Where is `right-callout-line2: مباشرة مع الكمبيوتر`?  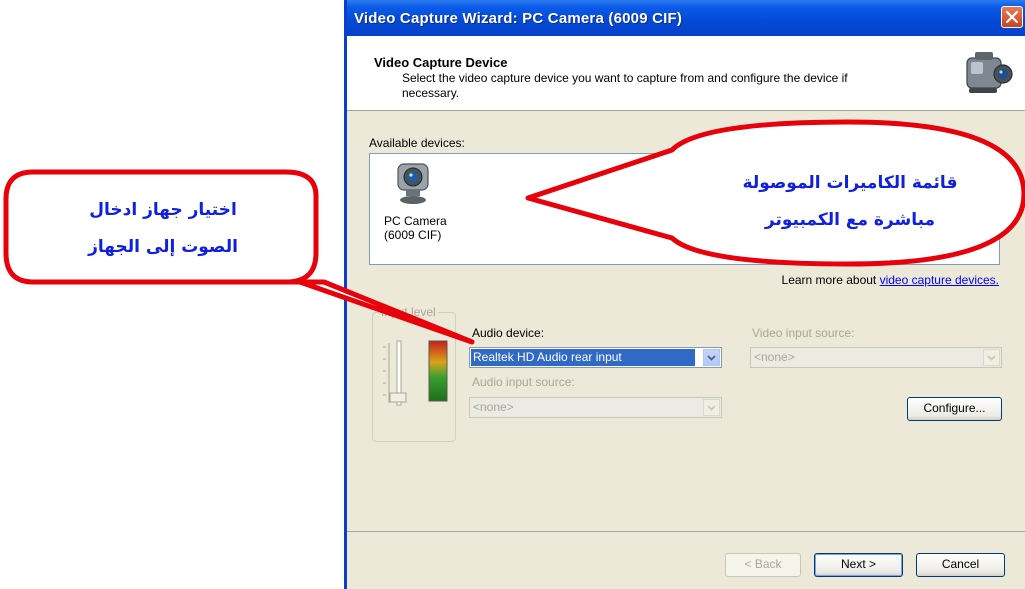
right-callout-line2: مباشرة مع الكمبيوتر is located at coordinates (850, 220).